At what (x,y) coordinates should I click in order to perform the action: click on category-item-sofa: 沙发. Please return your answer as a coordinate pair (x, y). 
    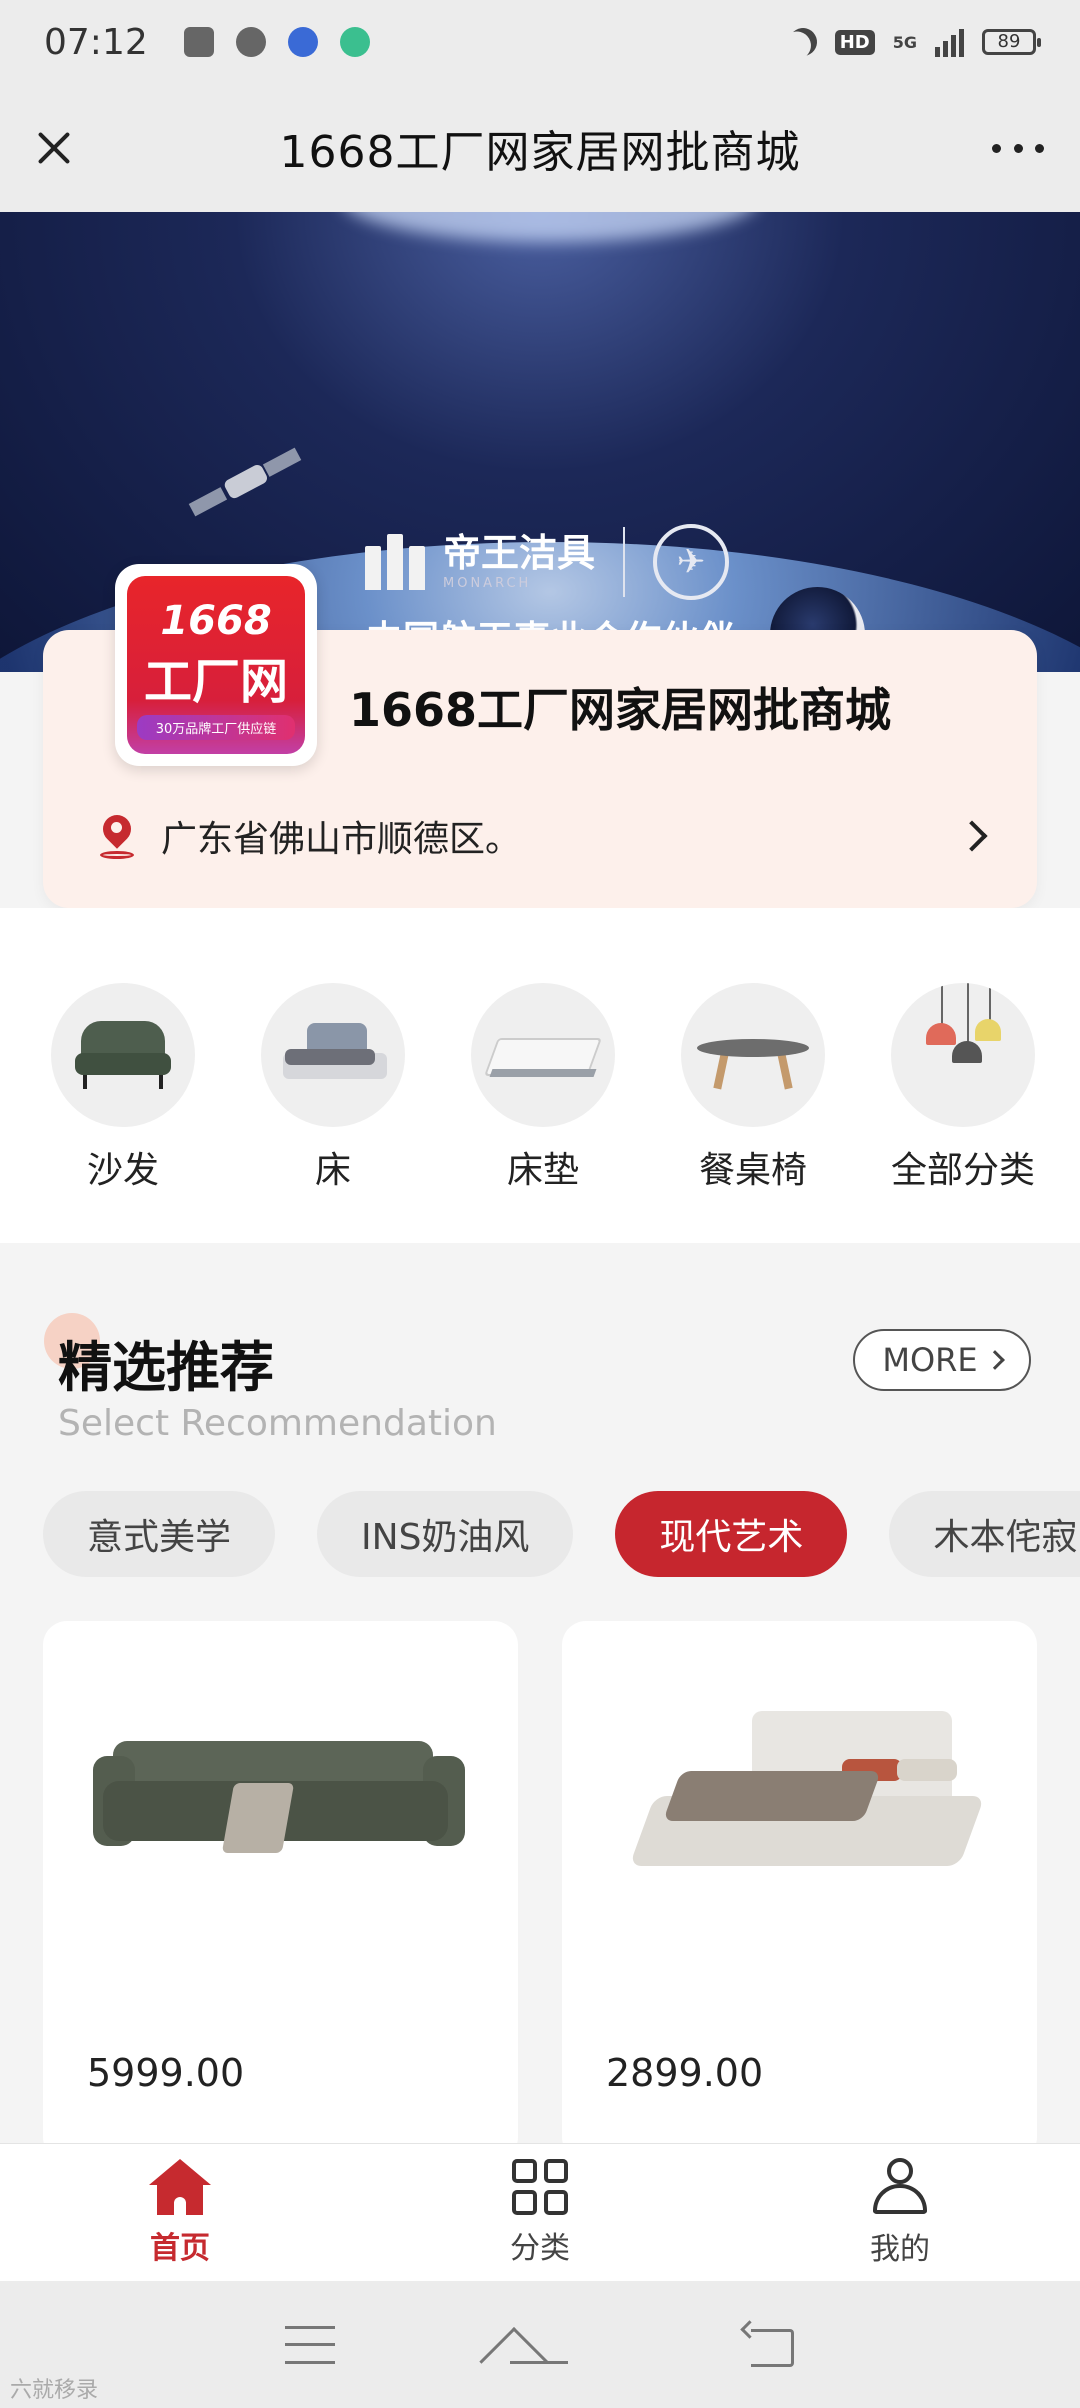
    Looking at the image, I should click on (123, 1088).